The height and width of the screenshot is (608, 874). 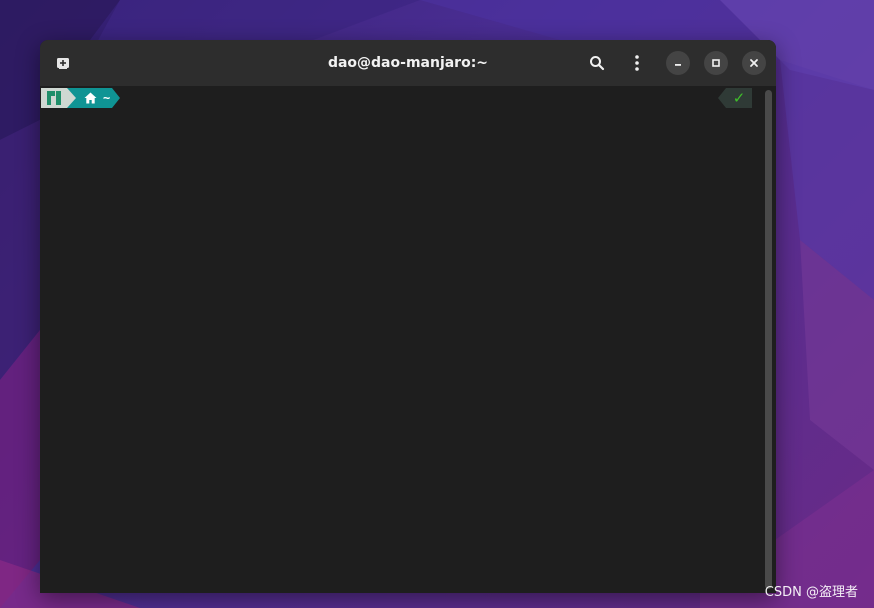 I want to click on minimize-icon, so click(x=678, y=65).